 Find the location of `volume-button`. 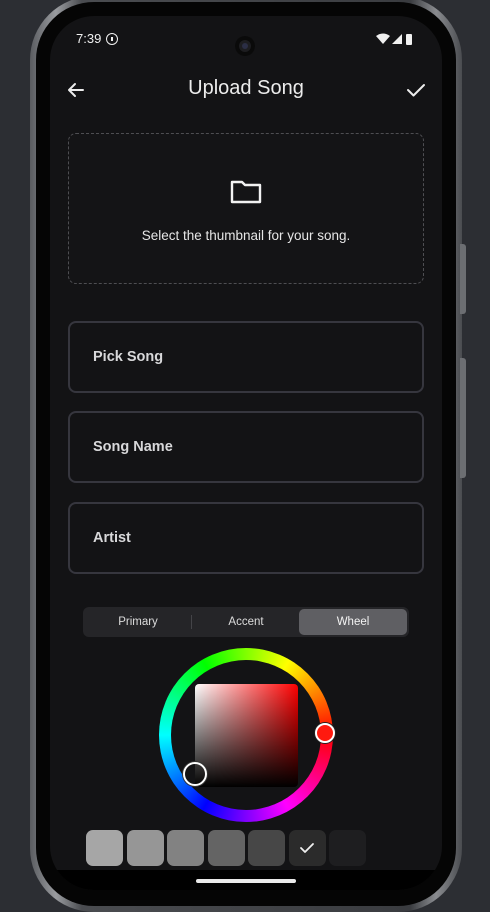

volume-button is located at coordinates (463, 279).